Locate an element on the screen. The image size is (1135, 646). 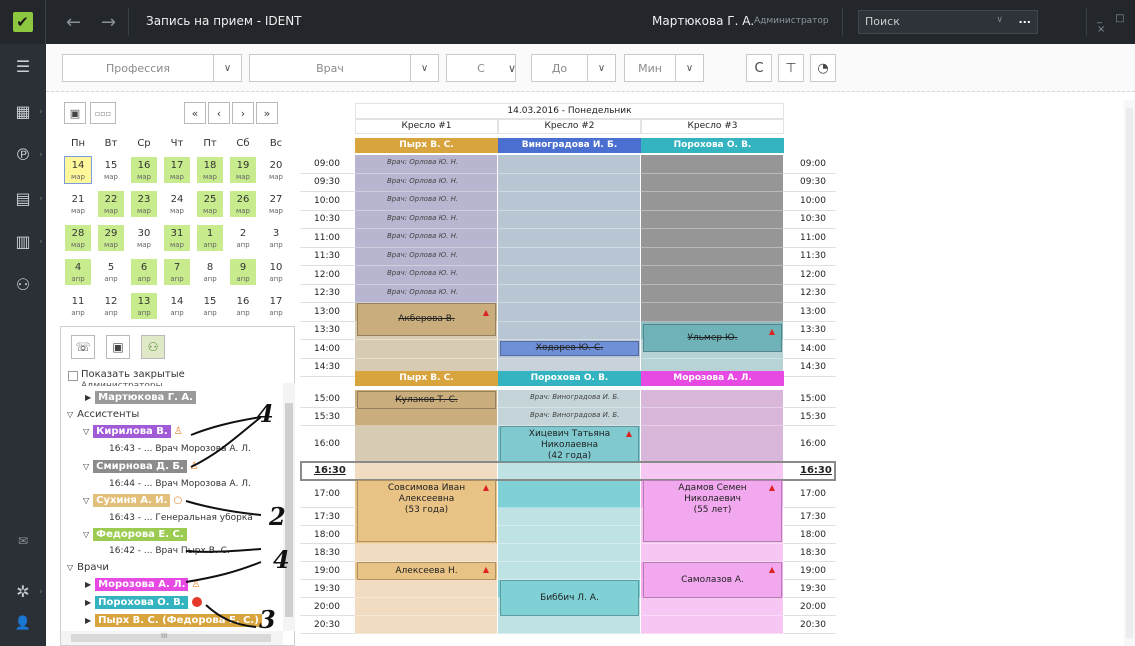
appt-sosimova: Совсимова Иван Алексеевна (53 года) ▲ is located at coordinates (426, 511).